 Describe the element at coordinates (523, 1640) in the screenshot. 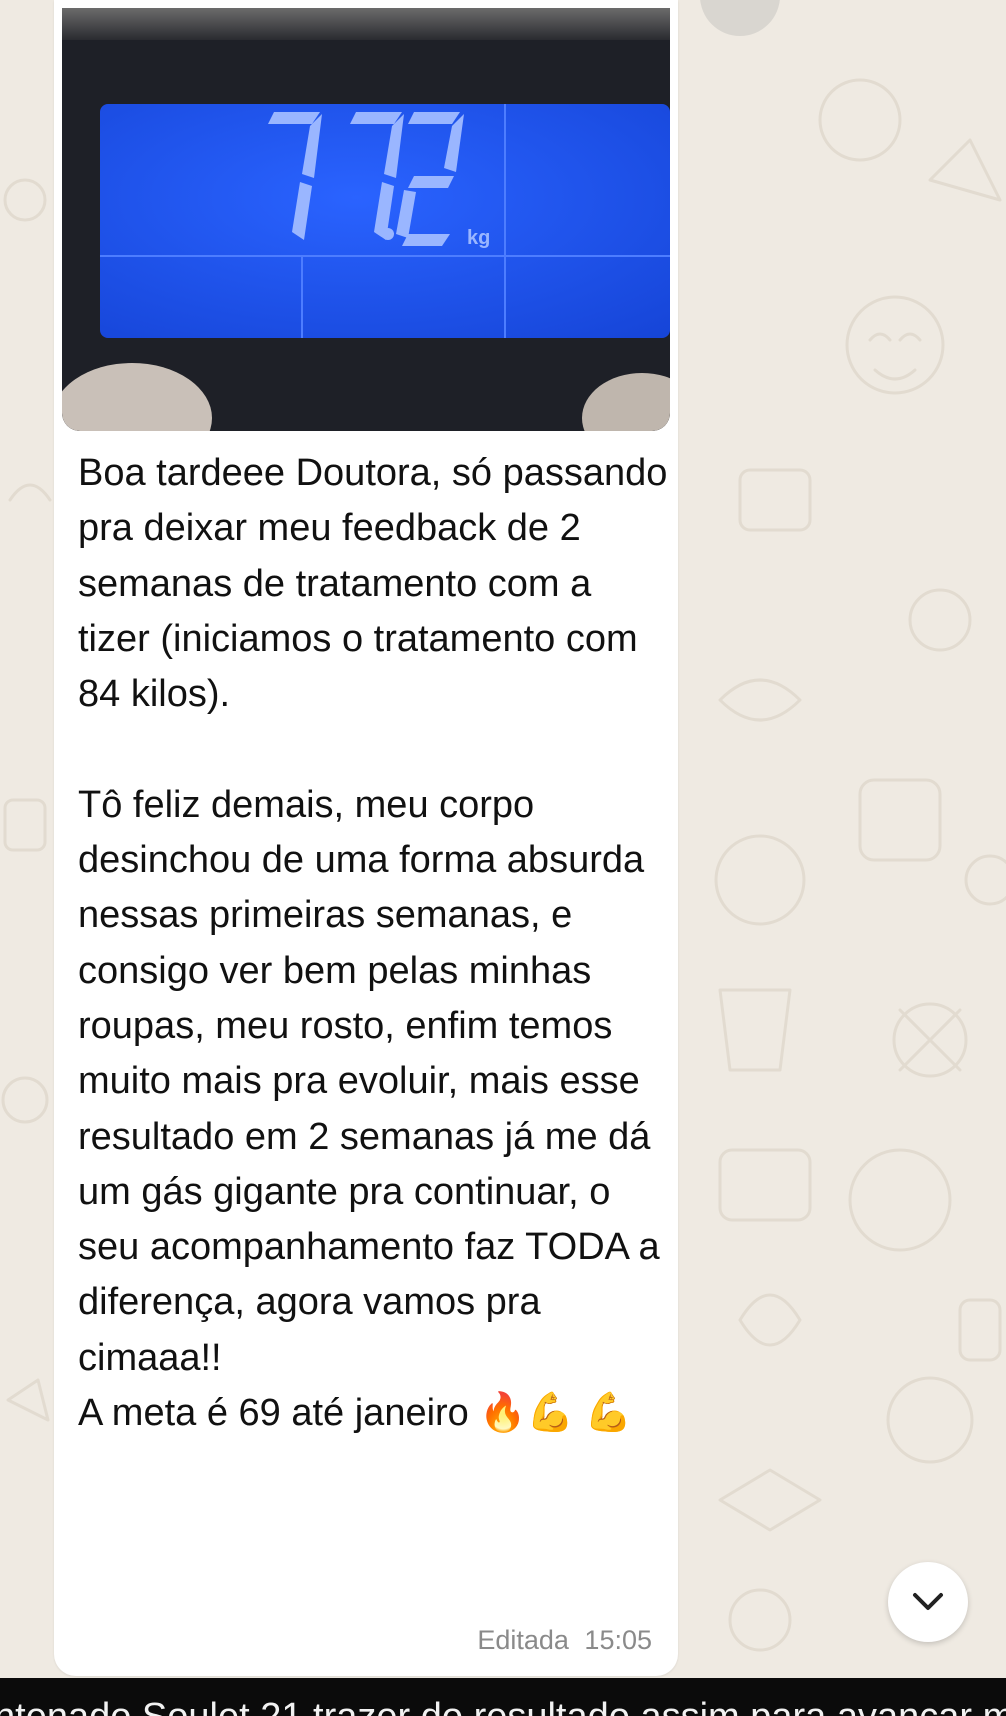

I see `edited-label: Editada` at that location.